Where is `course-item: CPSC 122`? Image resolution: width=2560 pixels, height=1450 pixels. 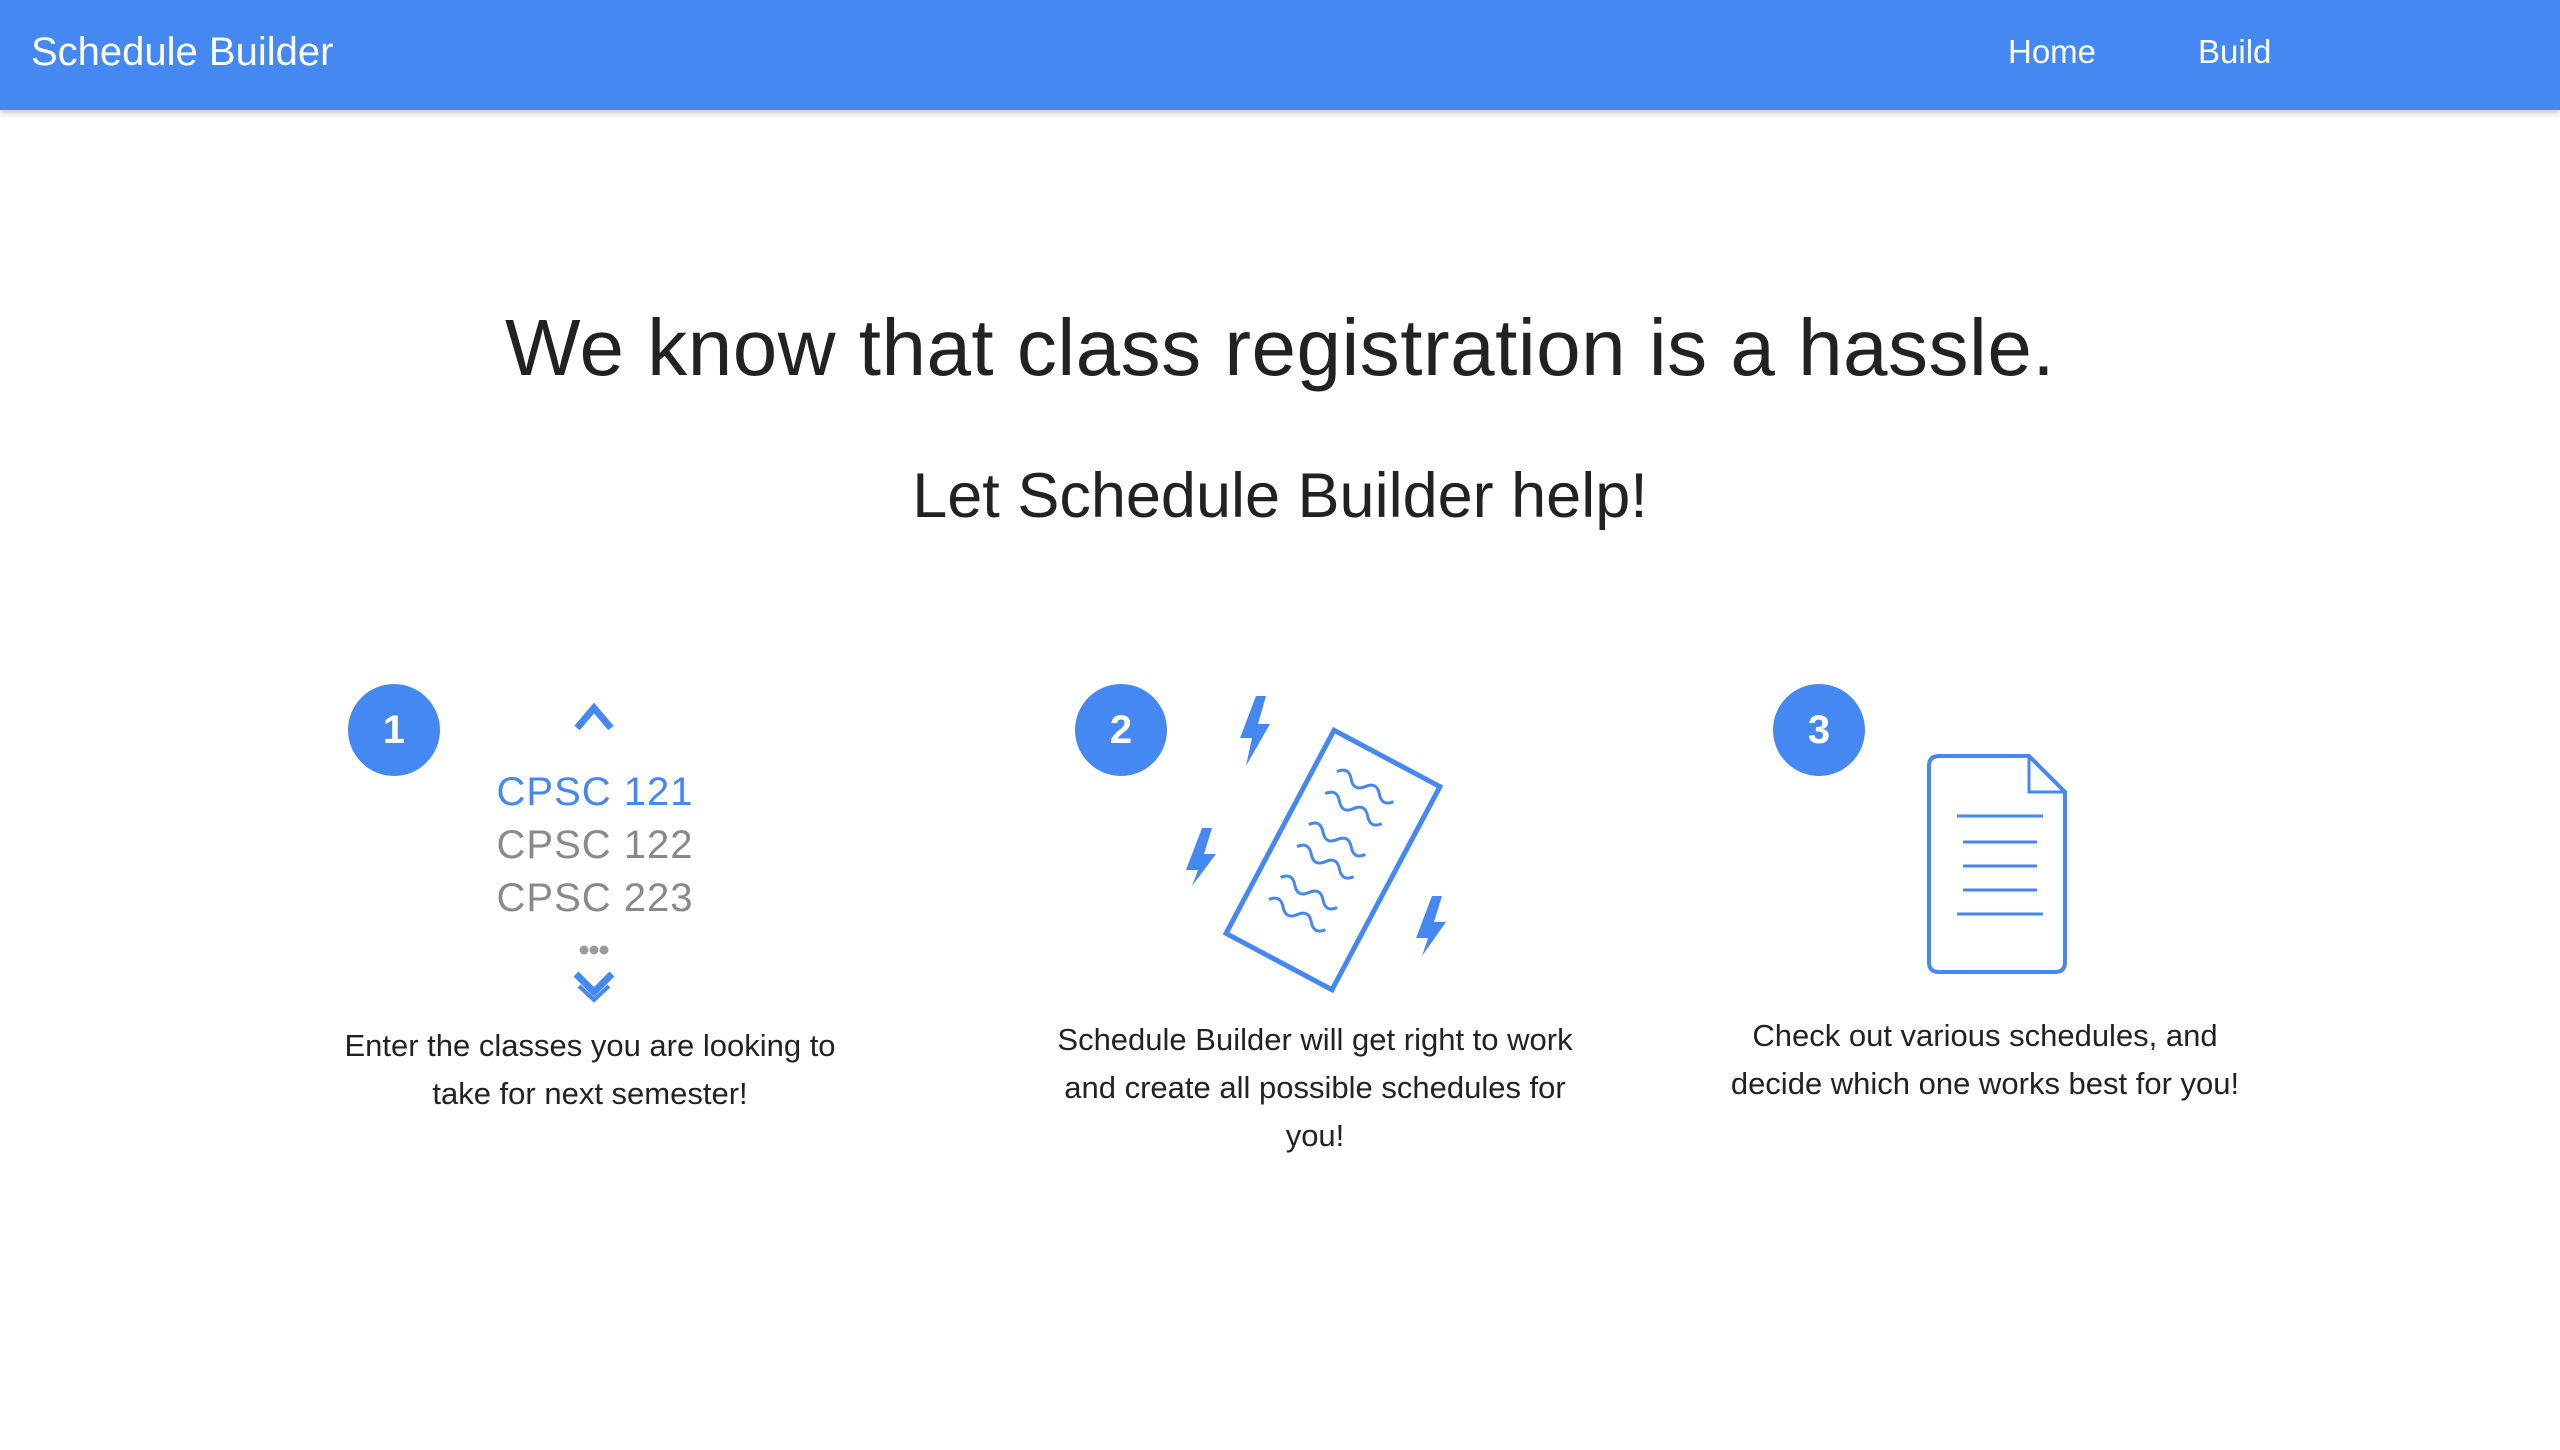
course-item: CPSC 122 is located at coordinates (595, 845).